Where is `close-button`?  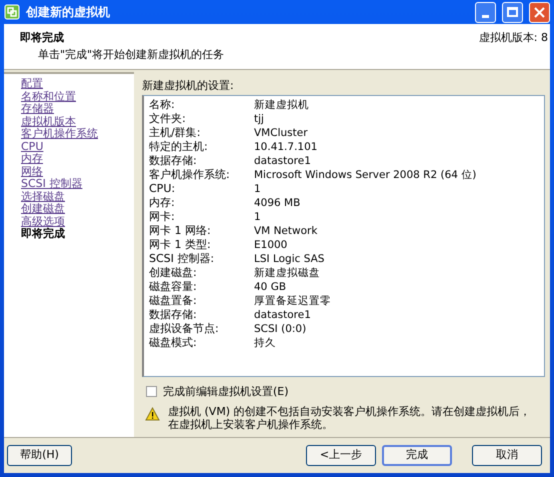 close-button is located at coordinates (539, 12).